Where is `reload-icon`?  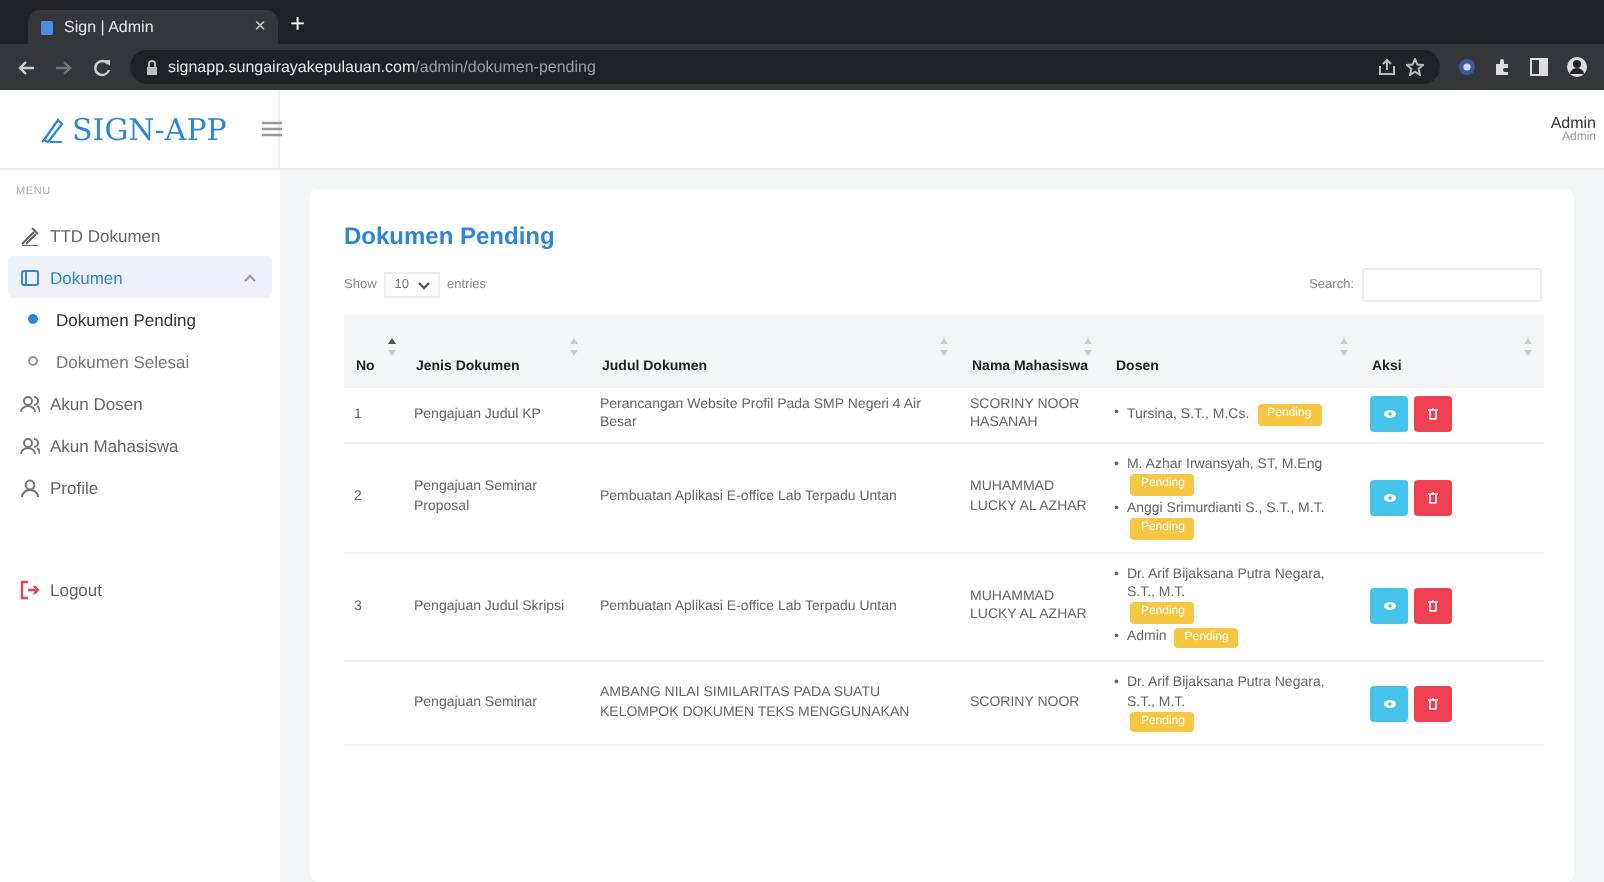 reload-icon is located at coordinates (102, 67).